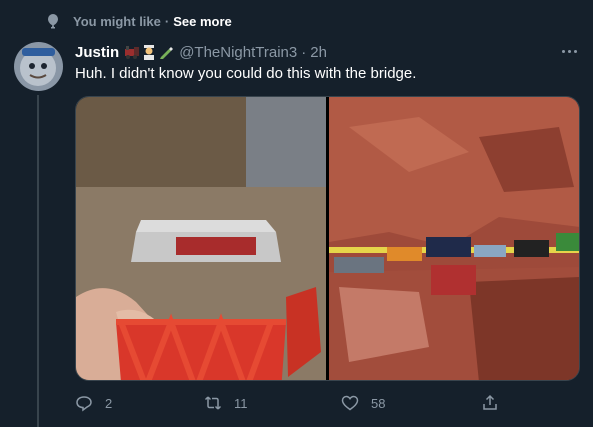  Describe the element at coordinates (53, 21) in the screenshot. I see `balloon-icon` at that location.